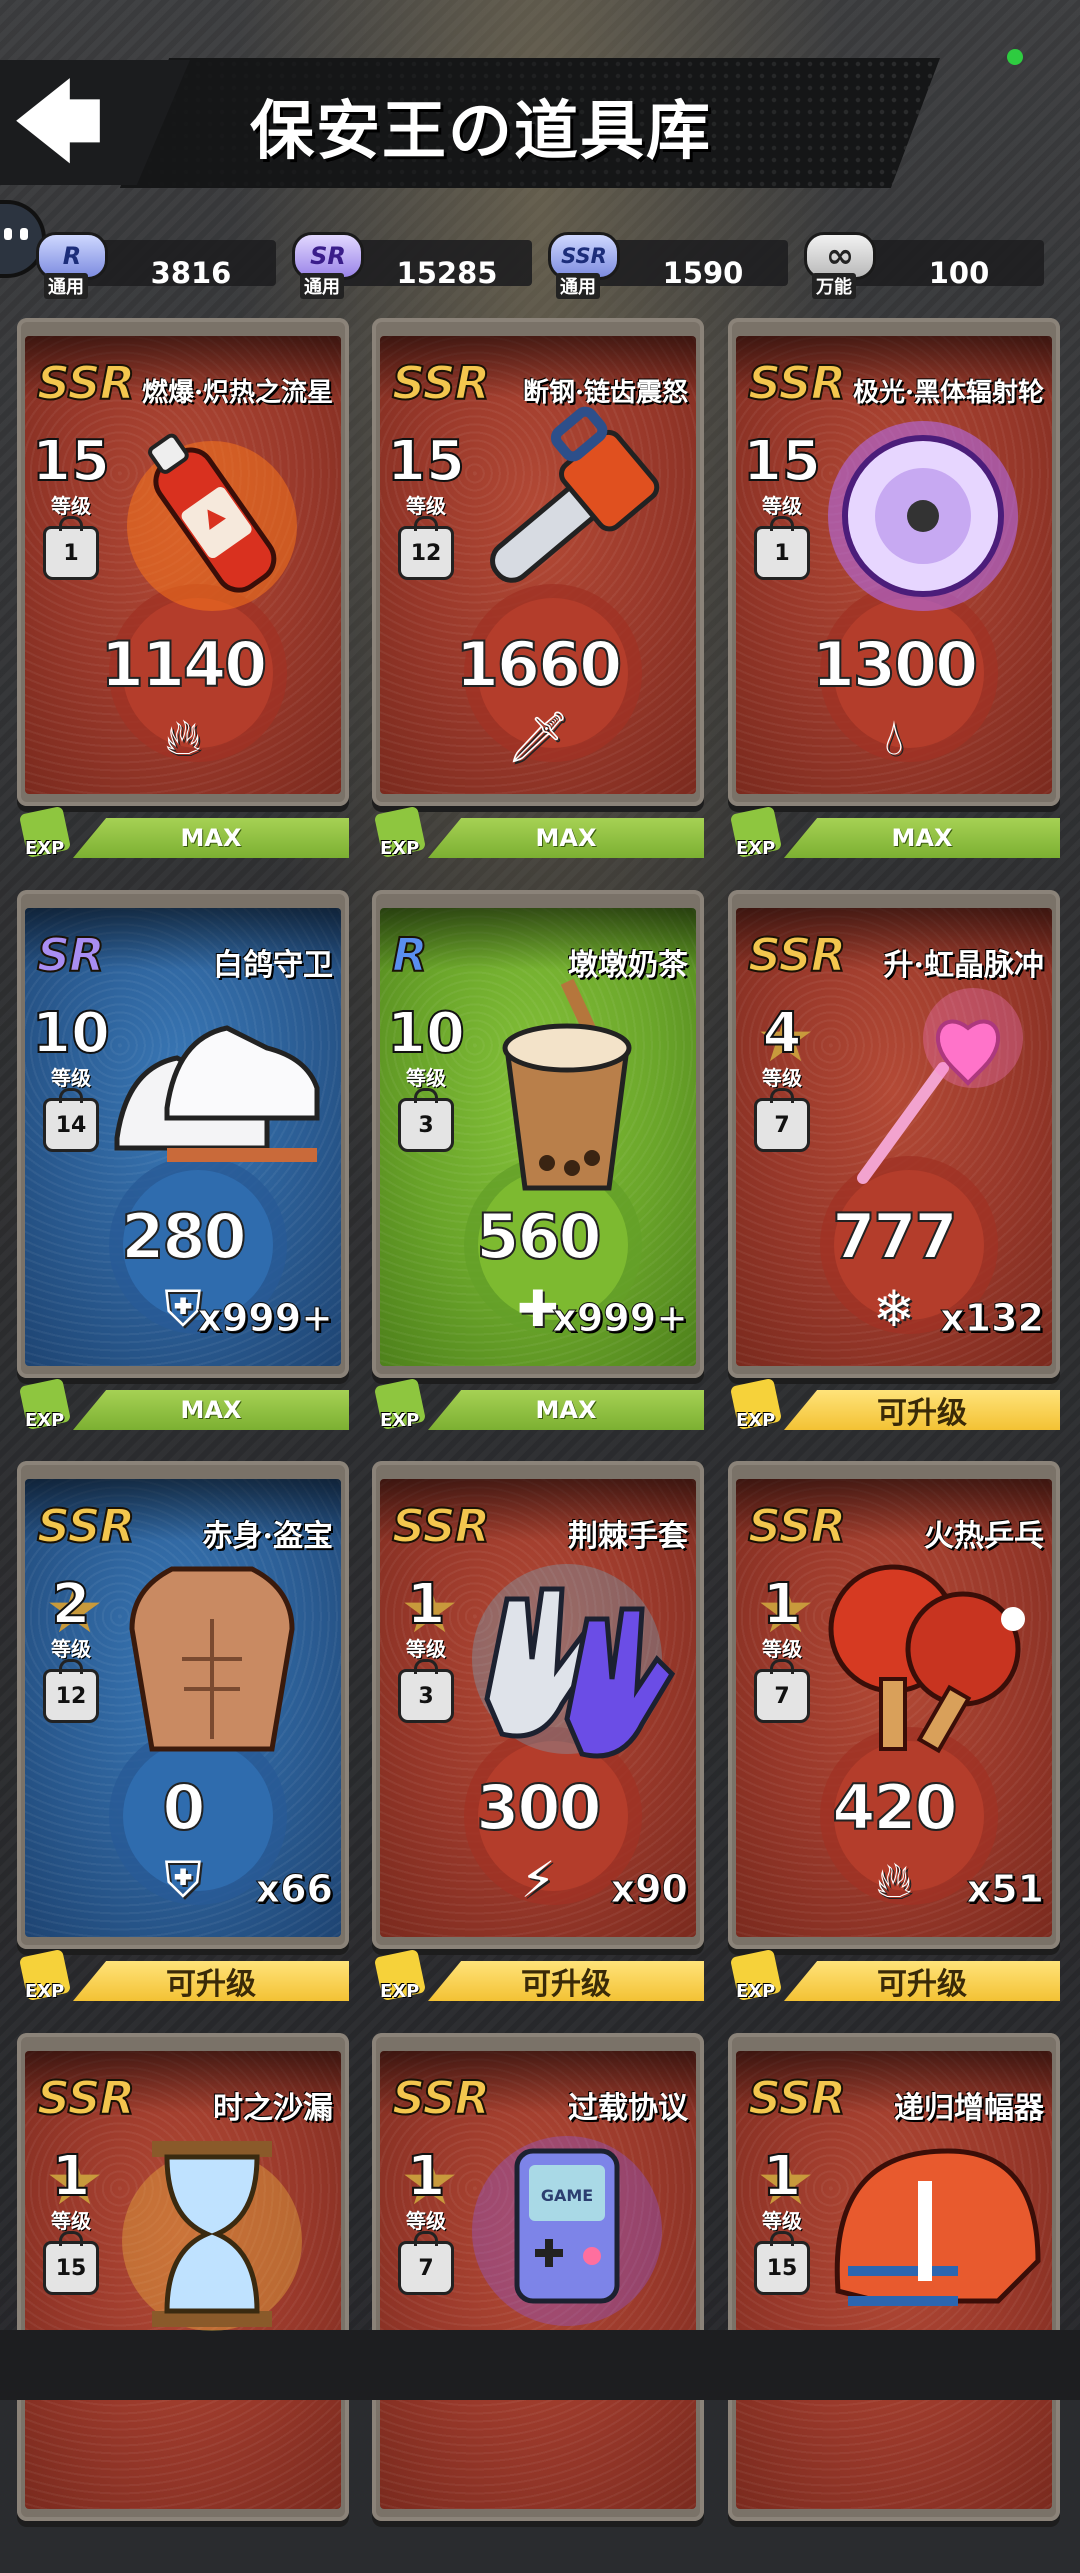 The height and width of the screenshot is (2573, 1080). What do you see at coordinates (184, 664) in the screenshot?
I see `stat-value: 1140` at bounding box center [184, 664].